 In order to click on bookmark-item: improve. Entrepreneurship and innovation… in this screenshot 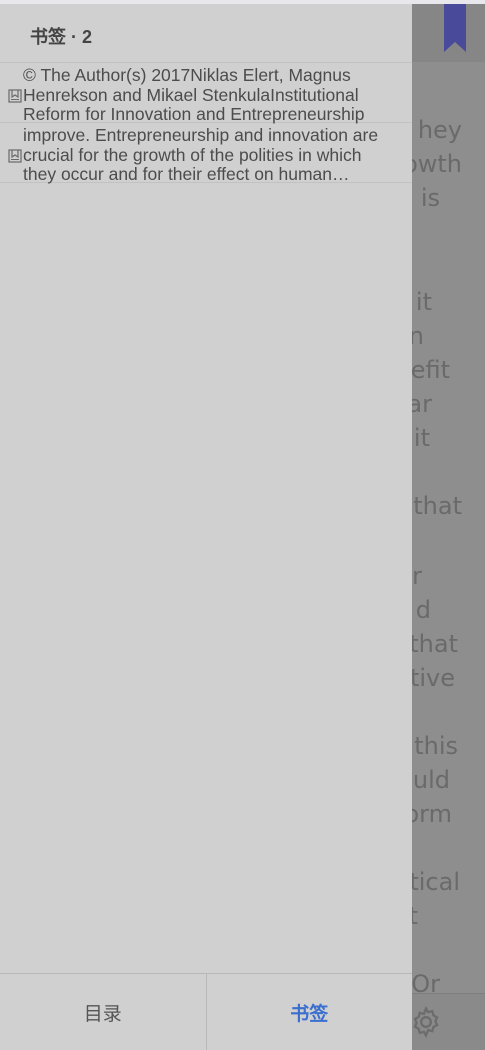, I will do `click(206, 154)`.